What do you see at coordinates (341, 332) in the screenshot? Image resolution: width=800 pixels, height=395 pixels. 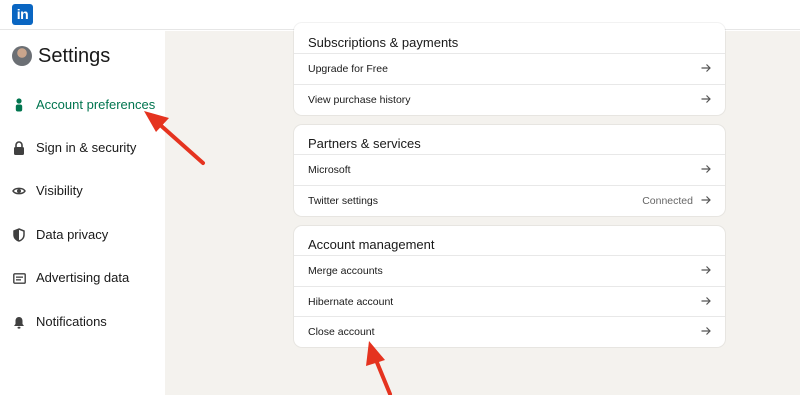 I see `row-label: Close account` at bounding box center [341, 332].